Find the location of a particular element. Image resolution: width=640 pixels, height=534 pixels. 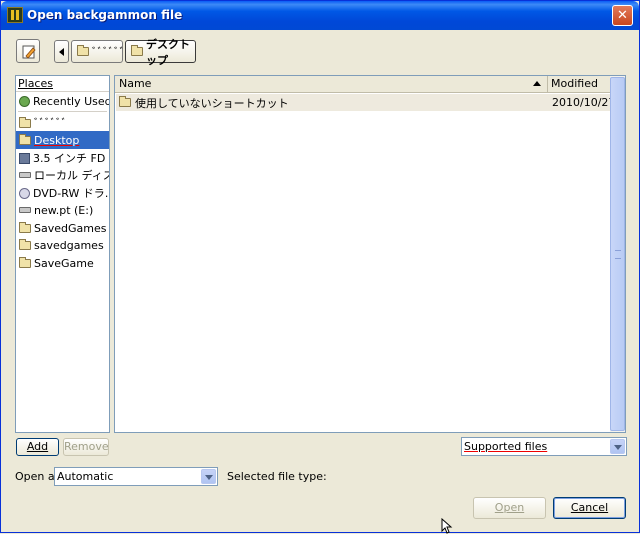

mouse-cursor-icon is located at coordinates (447, 526).